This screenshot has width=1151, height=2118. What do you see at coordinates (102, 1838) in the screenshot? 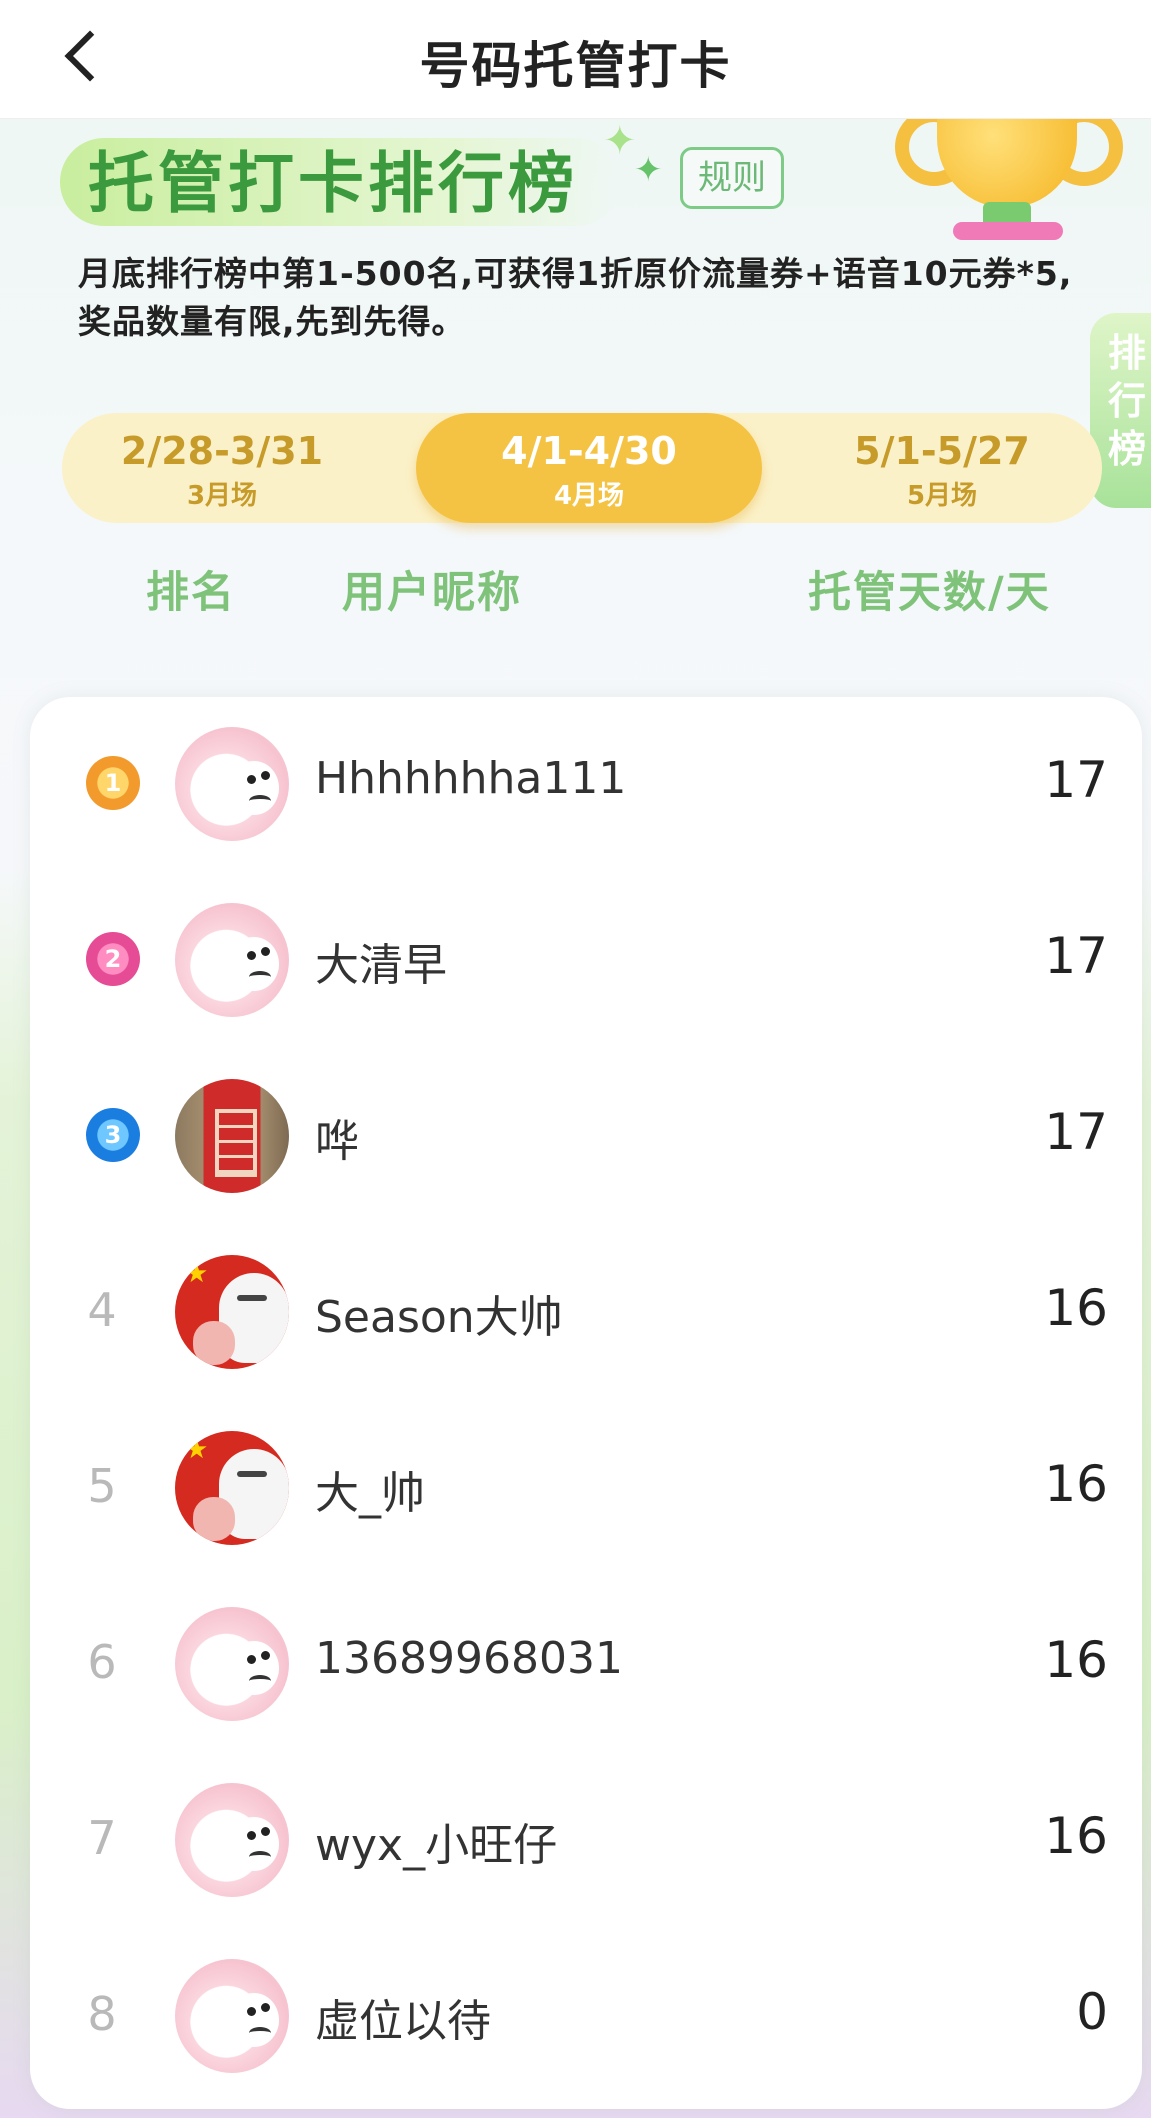
I see `rank-number: 7` at bounding box center [102, 1838].